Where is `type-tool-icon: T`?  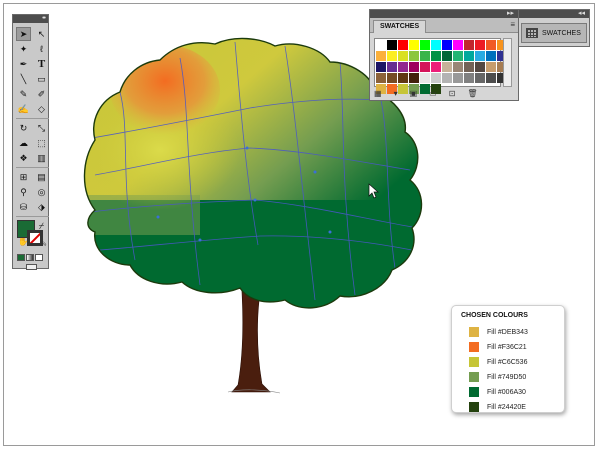 type-tool-icon: T is located at coordinates (41, 64).